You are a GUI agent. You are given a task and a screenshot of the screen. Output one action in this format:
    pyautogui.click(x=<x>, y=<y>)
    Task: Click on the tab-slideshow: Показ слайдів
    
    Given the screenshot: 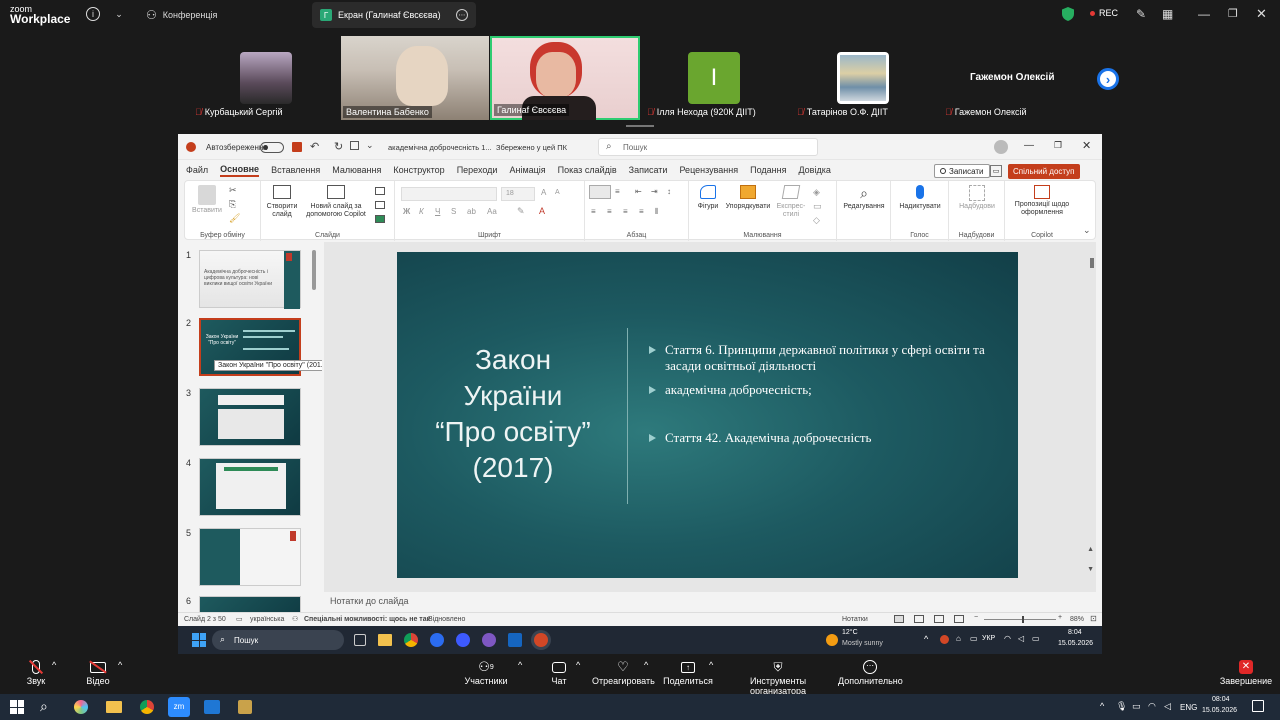 What is the action you would take?
    pyautogui.click(x=587, y=170)
    